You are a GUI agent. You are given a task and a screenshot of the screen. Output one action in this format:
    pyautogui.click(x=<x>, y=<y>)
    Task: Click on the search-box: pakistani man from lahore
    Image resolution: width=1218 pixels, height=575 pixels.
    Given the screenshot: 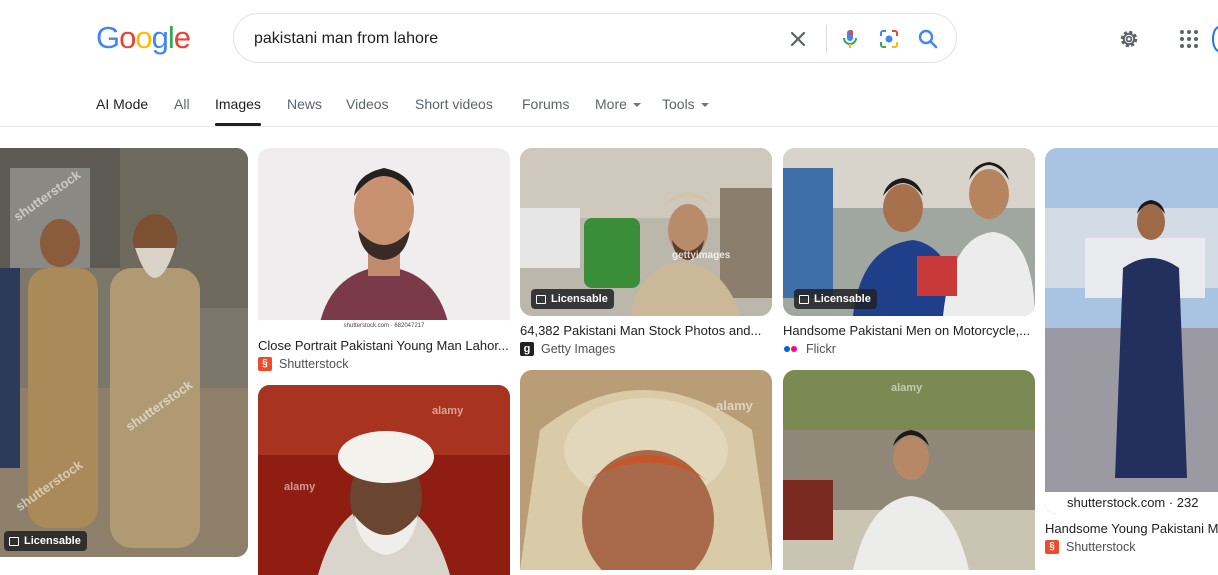 What is the action you would take?
    pyautogui.click(x=595, y=38)
    